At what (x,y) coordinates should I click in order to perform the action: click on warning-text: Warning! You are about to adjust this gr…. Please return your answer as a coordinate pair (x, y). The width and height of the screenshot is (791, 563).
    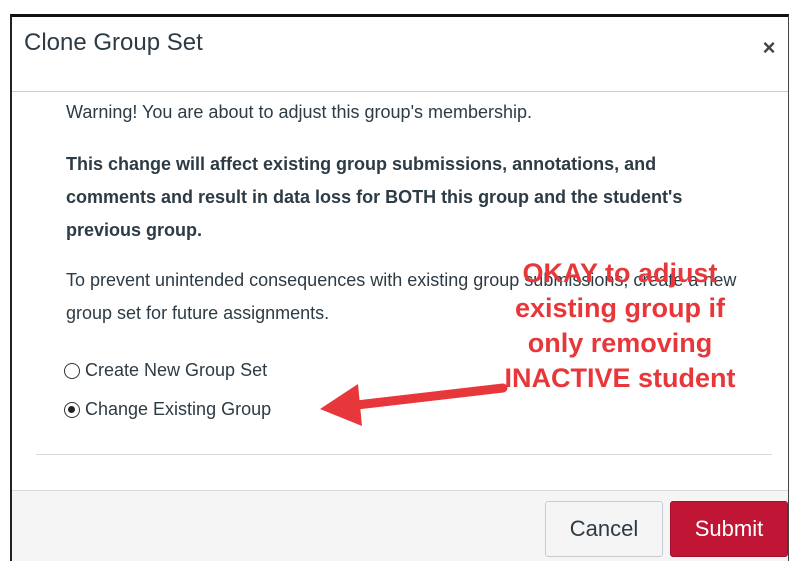
    Looking at the image, I should click on (299, 112).